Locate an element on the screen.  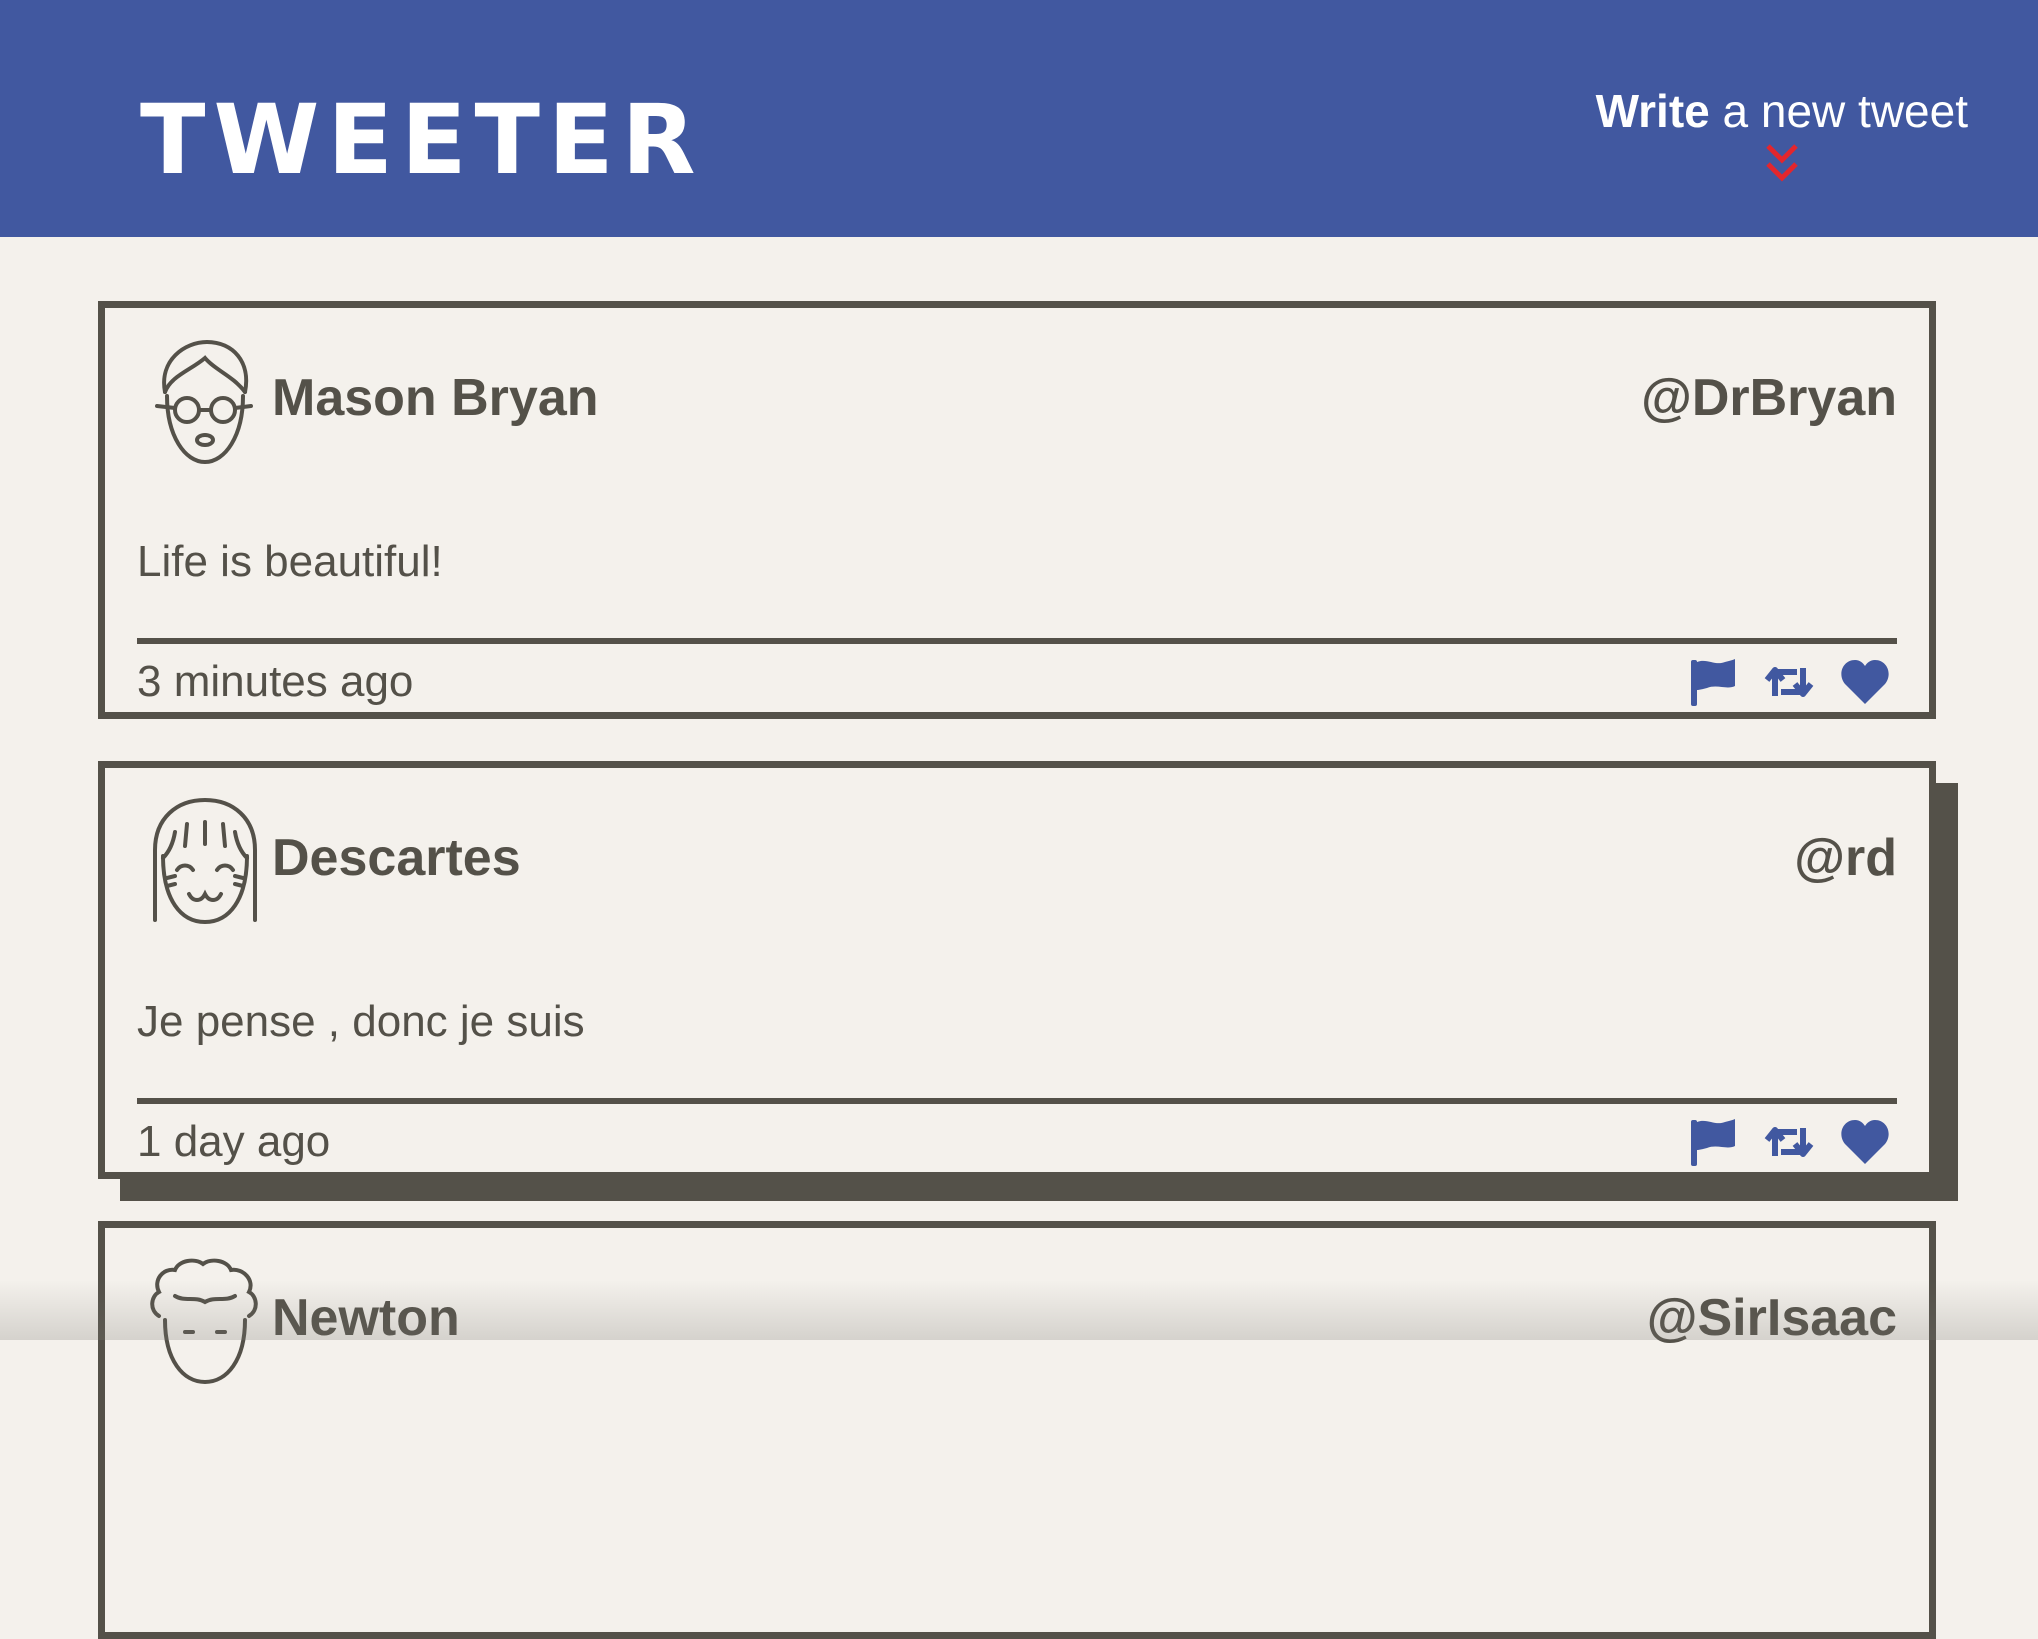
tweet-author-handle: @rd is located at coordinates (1845, 858).